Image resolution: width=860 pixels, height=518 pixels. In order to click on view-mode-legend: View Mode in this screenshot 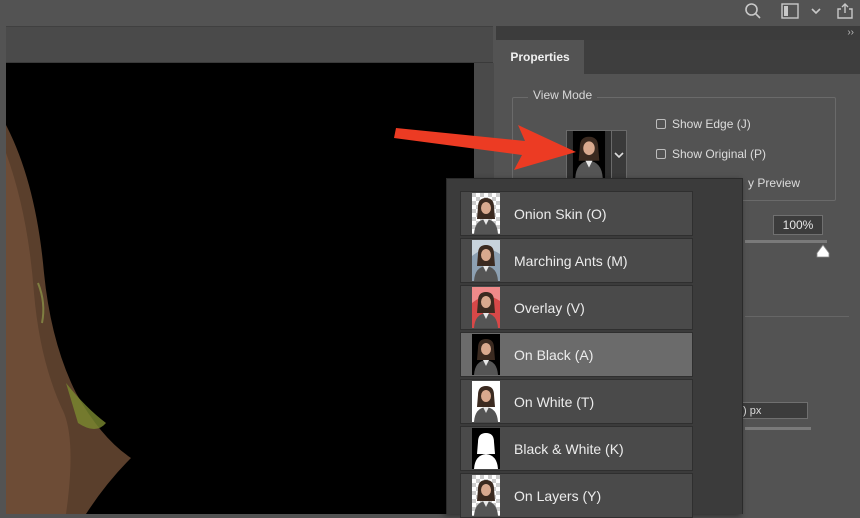, I will do `click(563, 95)`.